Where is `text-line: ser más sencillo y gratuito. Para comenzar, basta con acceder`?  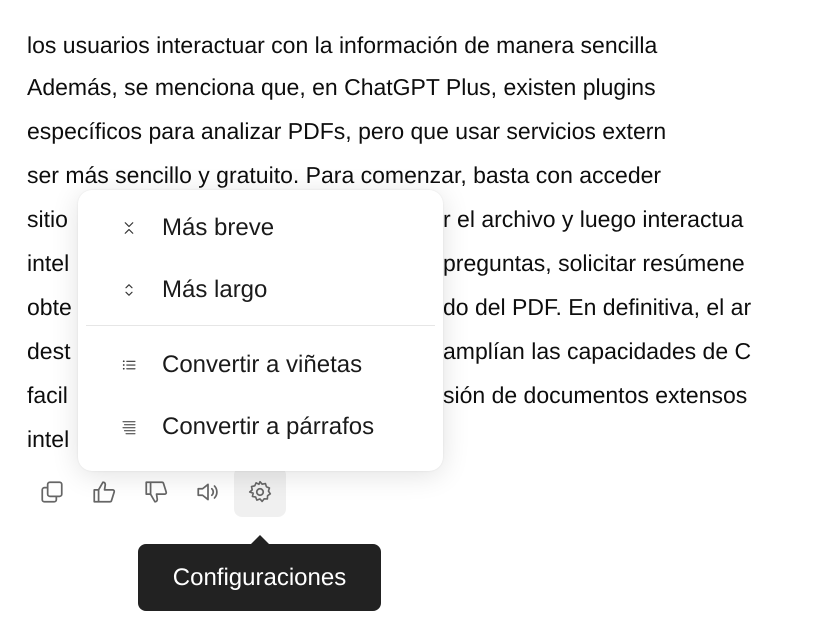
text-line: ser más sencillo y gratuito. Para comenzar, basta con acceder is located at coordinates (344, 175).